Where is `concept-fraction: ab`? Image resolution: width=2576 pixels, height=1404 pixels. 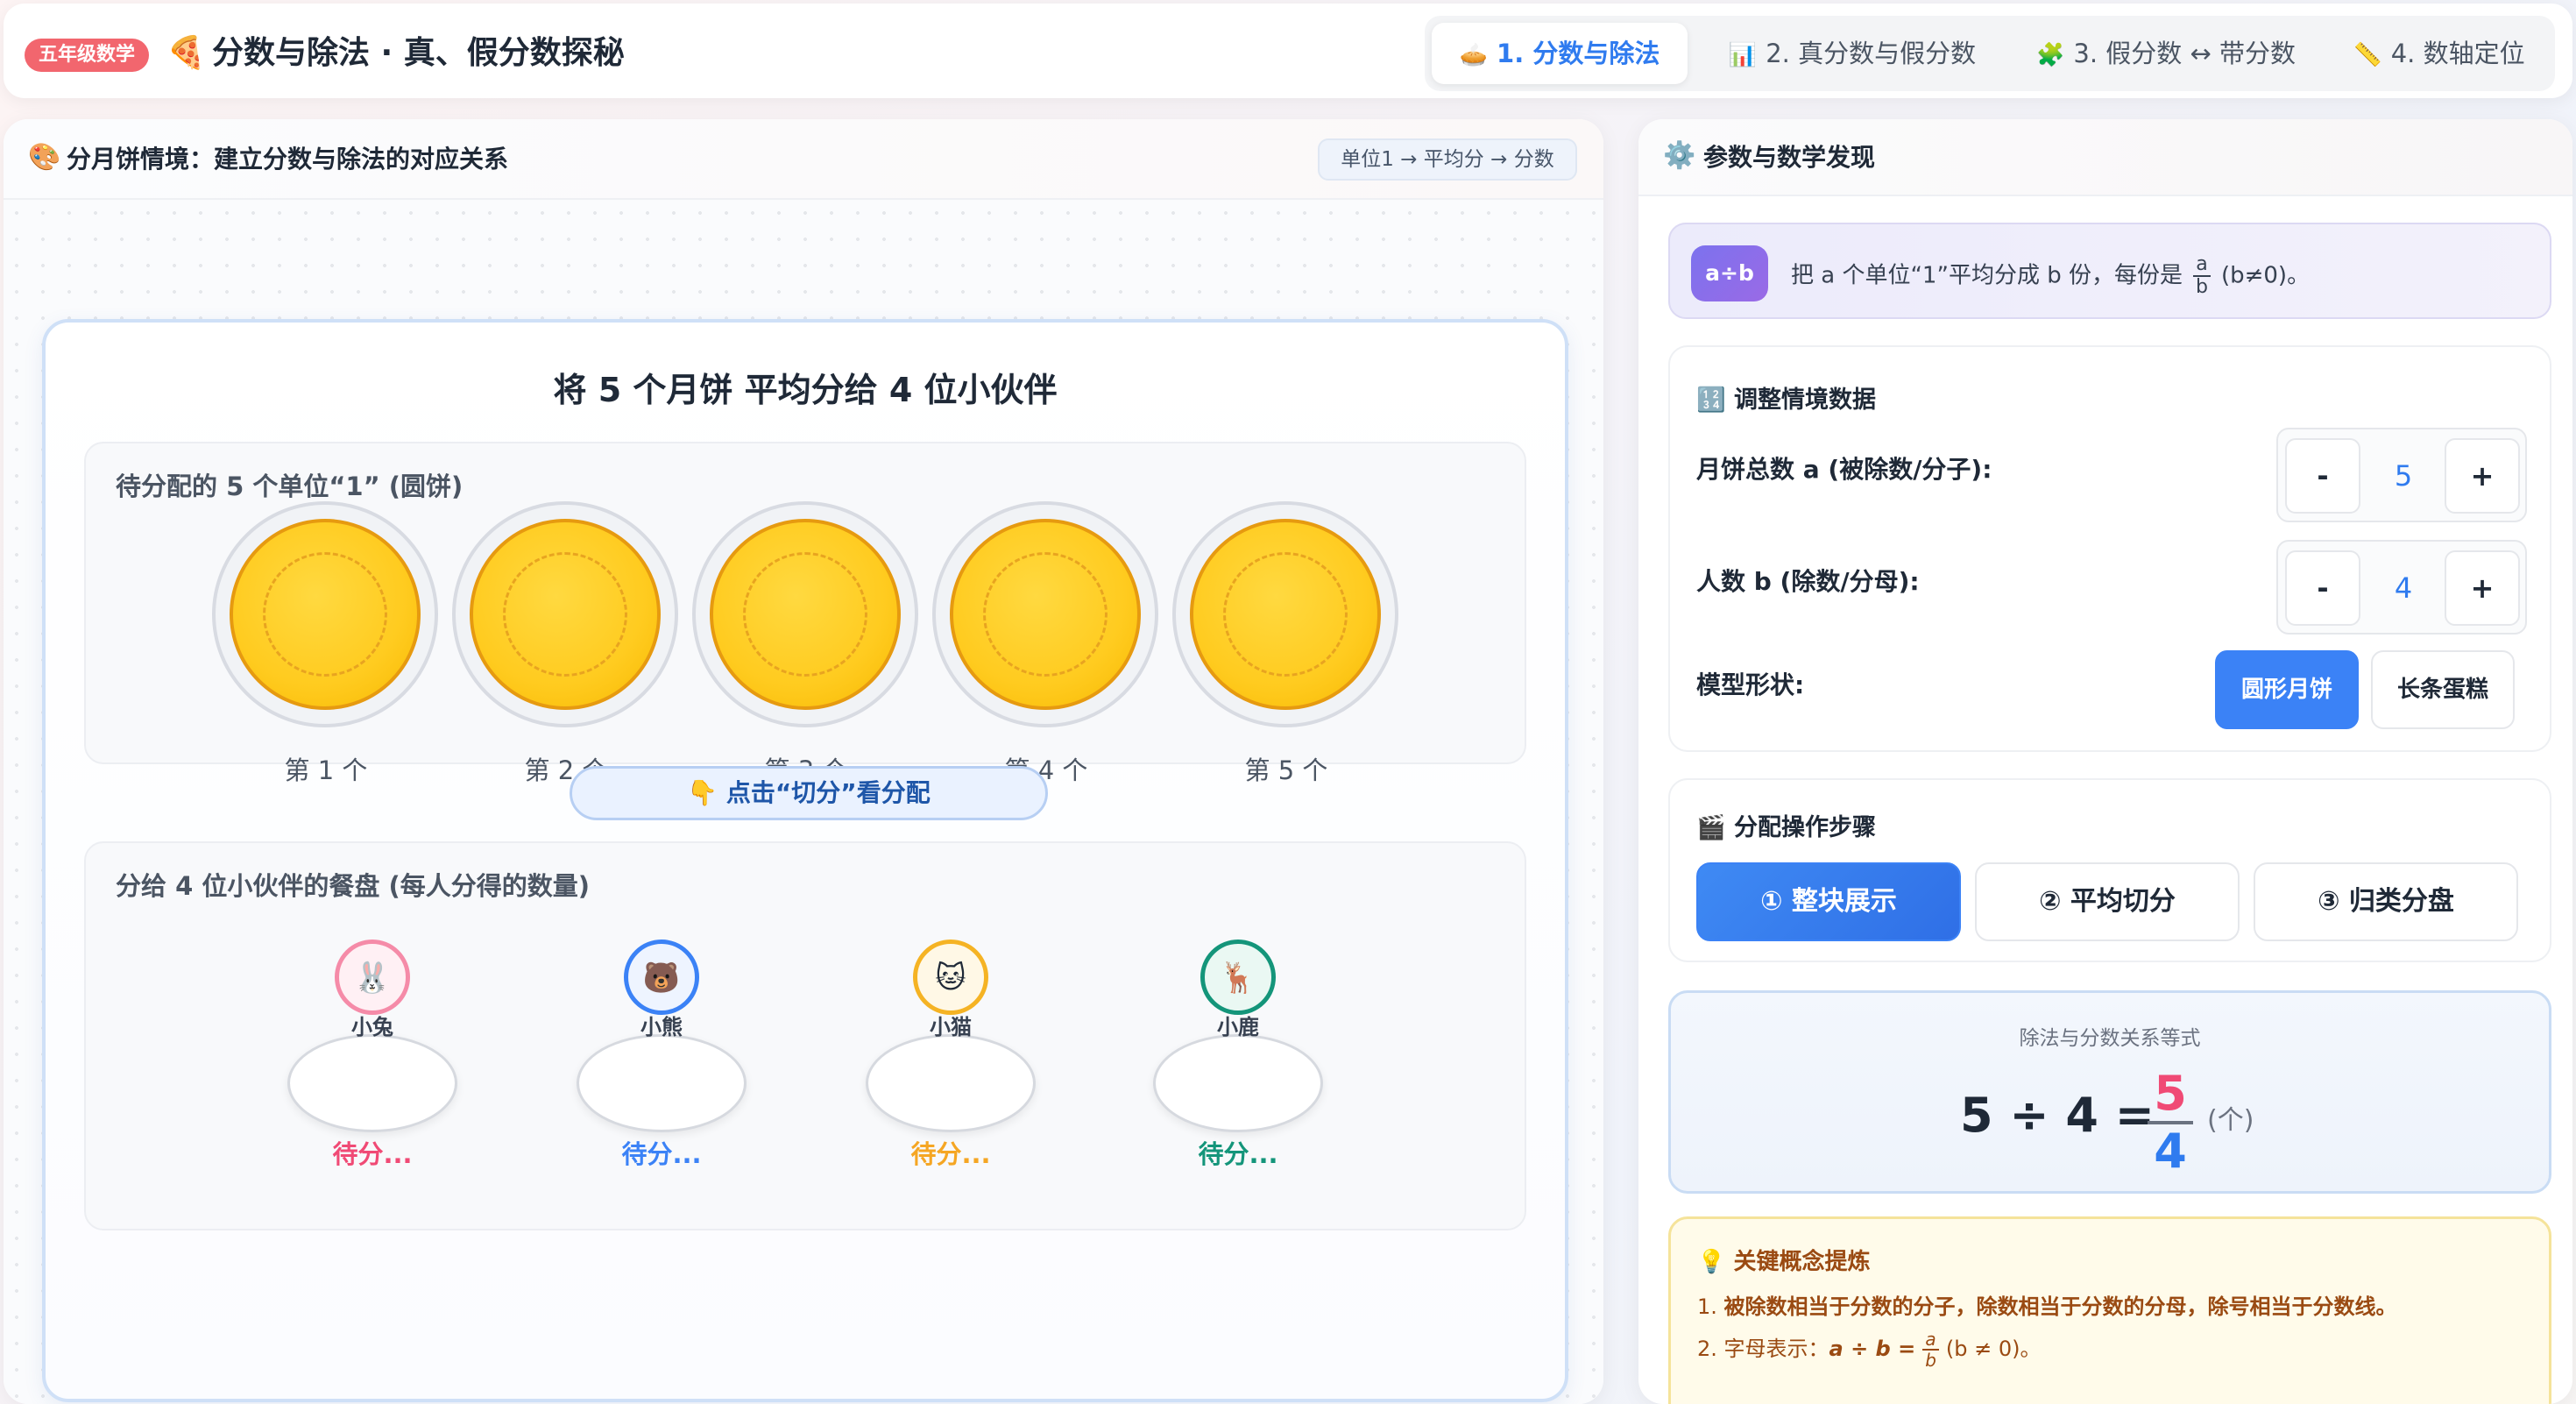
concept-fraction: ab is located at coordinates (1930, 1350).